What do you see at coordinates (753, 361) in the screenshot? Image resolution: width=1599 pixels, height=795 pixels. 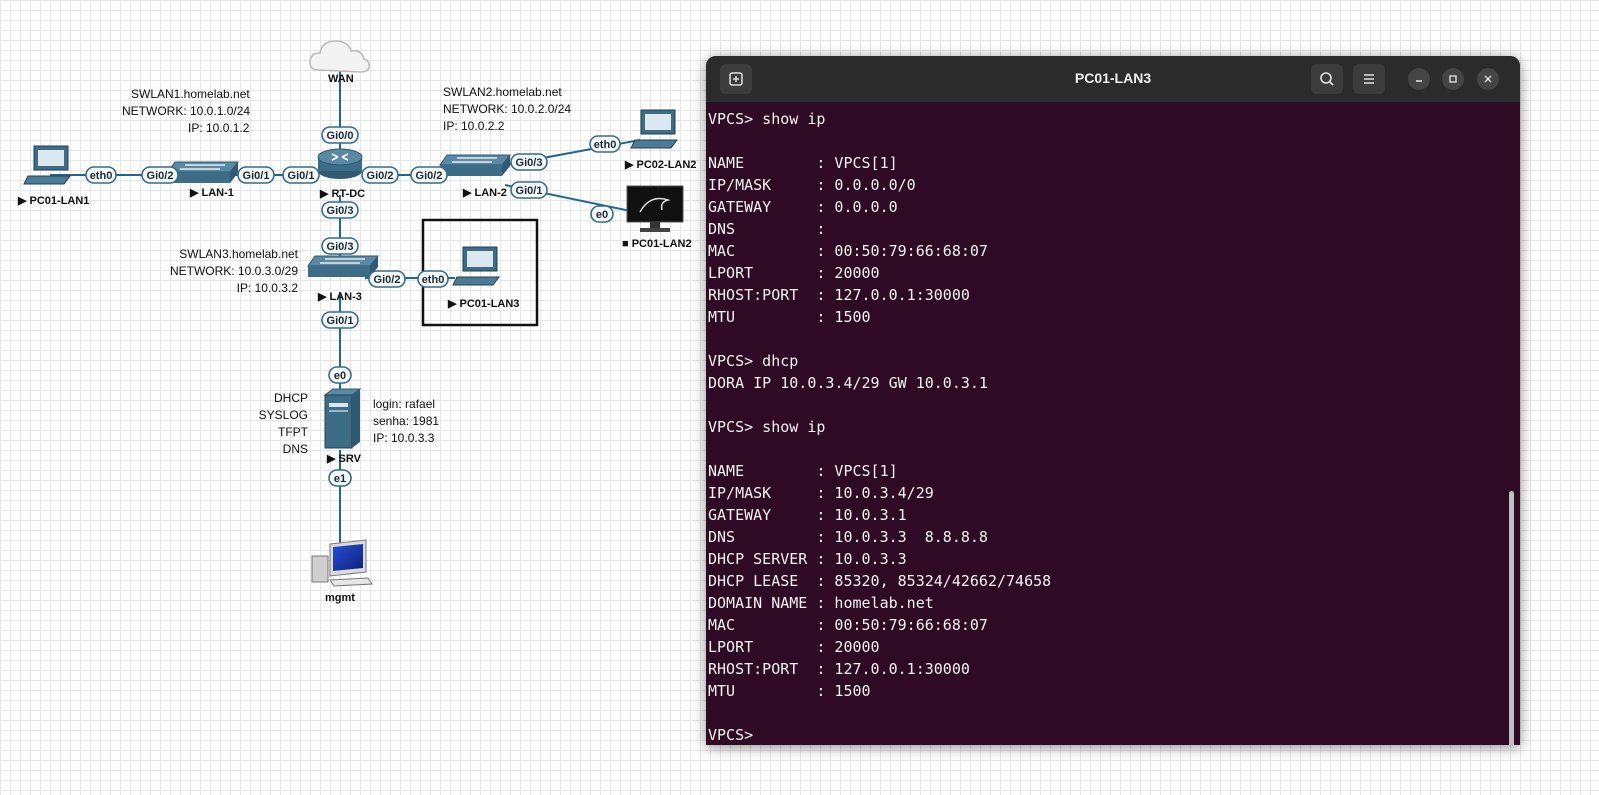 I see `terminal-line: VPCS> dhcp` at bounding box center [753, 361].